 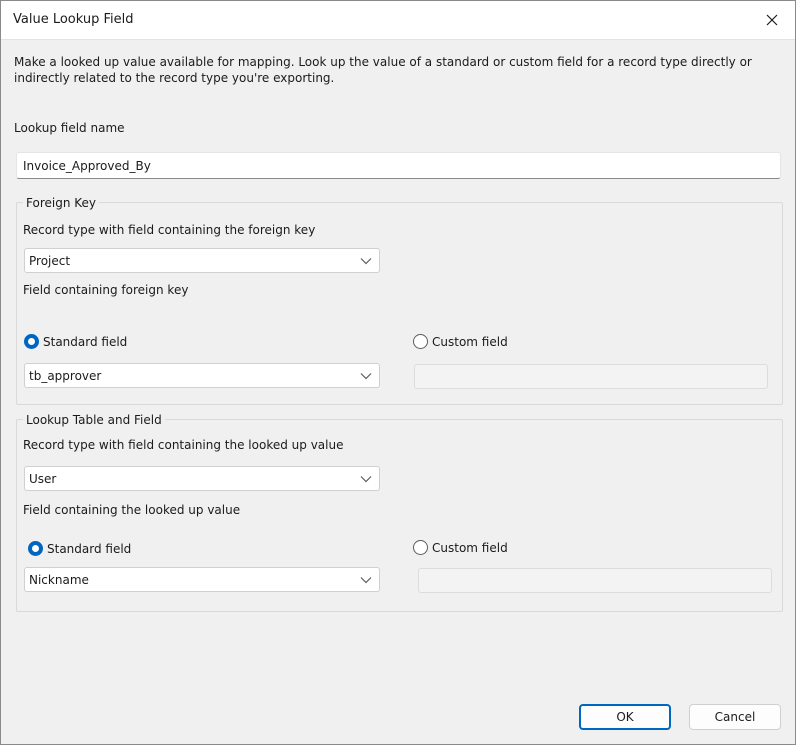 What do you see at coordinates (398, 20) in the screenshot?
I see `title-bar: Value Lookup Field` at bounding box center [398, 20].